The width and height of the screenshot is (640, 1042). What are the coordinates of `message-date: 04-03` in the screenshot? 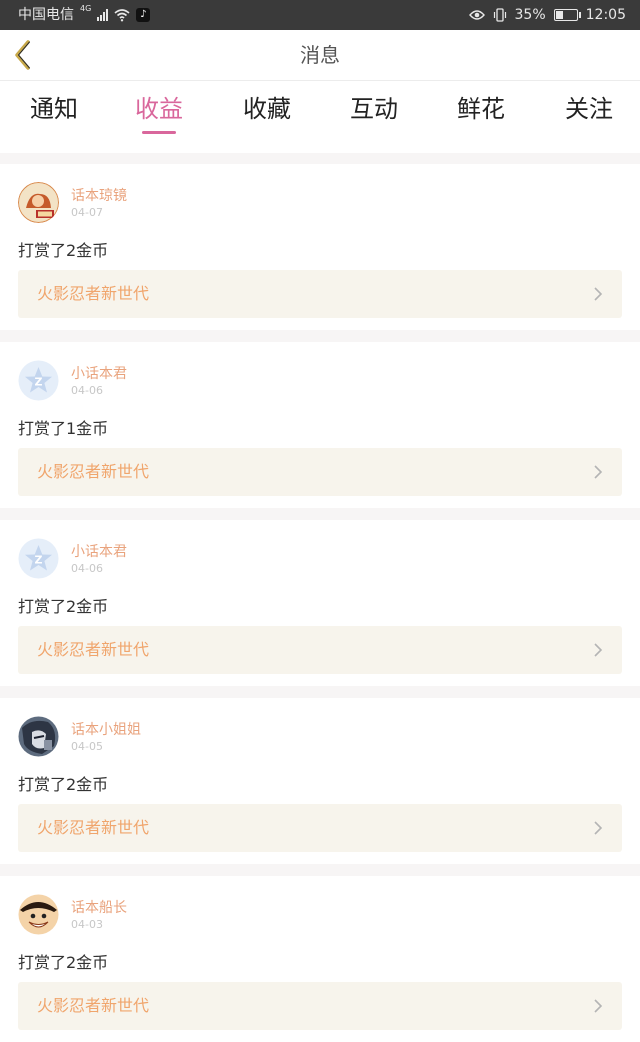 It's located at (87, 924).